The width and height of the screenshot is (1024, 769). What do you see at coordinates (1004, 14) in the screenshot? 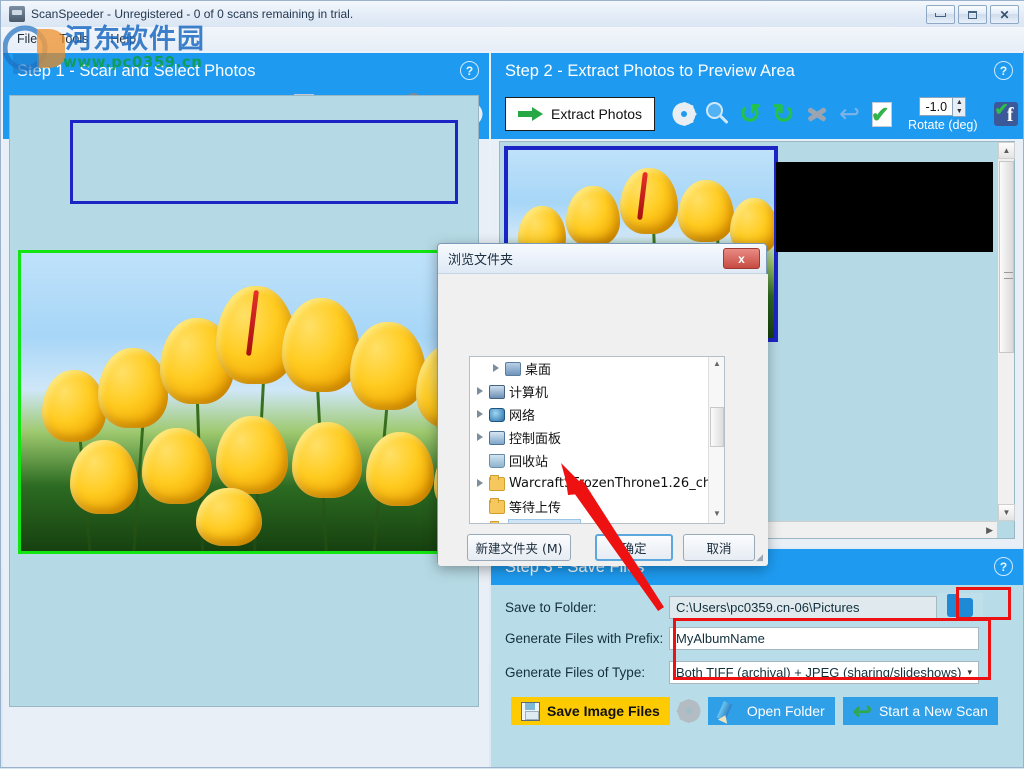
I see `close-button: ✕` at bounding box center [1004, 14].